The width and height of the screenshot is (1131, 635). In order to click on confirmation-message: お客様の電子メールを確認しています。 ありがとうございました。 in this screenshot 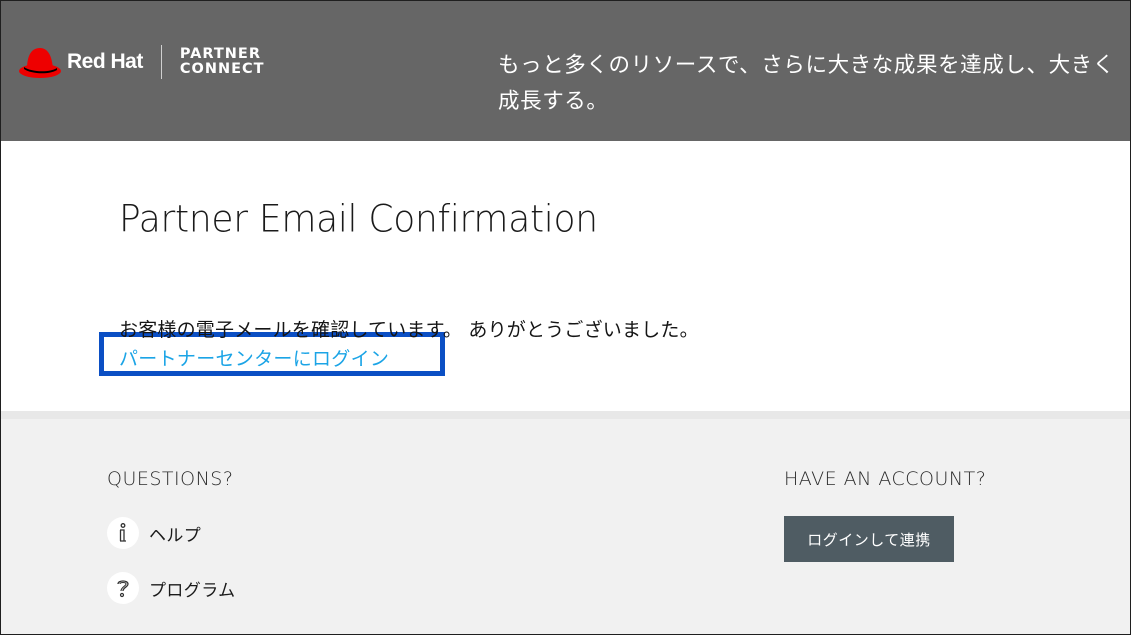, I will do `click(409, 330)`.